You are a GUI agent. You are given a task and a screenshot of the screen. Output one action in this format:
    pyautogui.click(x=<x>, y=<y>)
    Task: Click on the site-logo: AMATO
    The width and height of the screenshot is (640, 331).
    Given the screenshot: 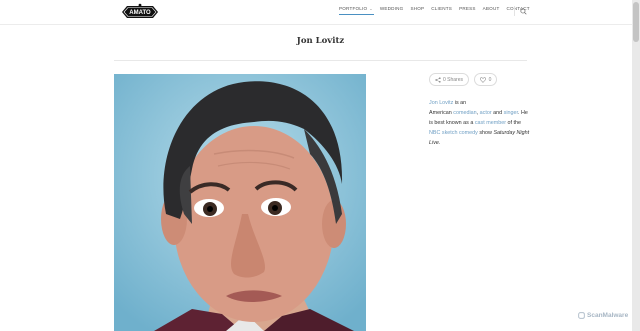 What is the action you would take?
    pyautogui.click(x=140, y=12)
    